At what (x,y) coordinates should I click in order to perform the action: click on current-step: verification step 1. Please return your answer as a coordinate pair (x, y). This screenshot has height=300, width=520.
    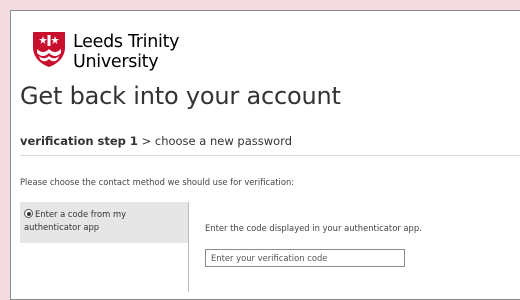
    Looking at the image, I should click on (79, 141).